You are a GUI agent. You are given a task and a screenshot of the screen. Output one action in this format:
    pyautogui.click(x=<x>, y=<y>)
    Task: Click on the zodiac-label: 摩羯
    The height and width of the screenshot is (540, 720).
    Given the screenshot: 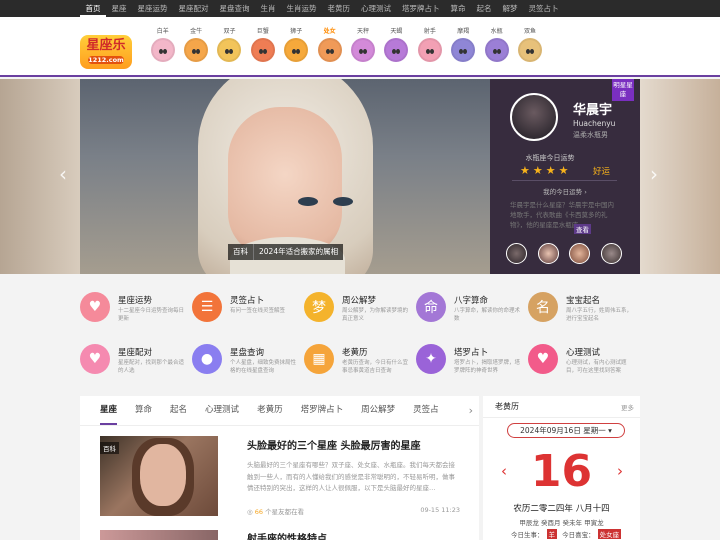 What is the action you would take?
    pyautogui.click(x=463, y=31)
    